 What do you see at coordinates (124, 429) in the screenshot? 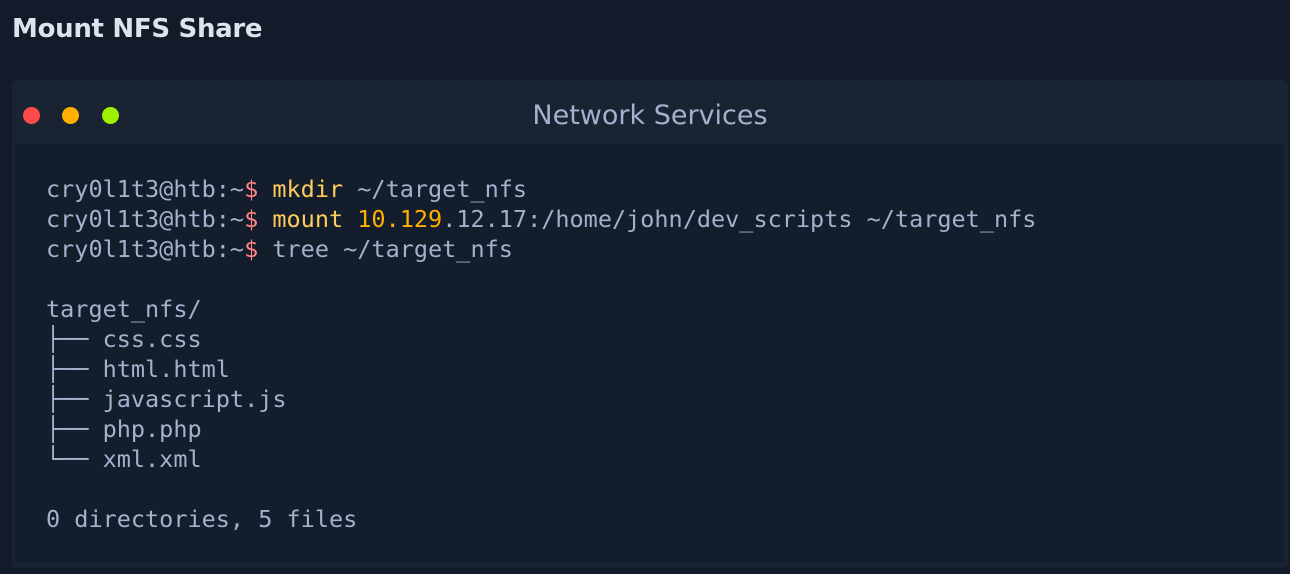
I see `tree-entry: ├── php.php` at bounding box center [124, 429].